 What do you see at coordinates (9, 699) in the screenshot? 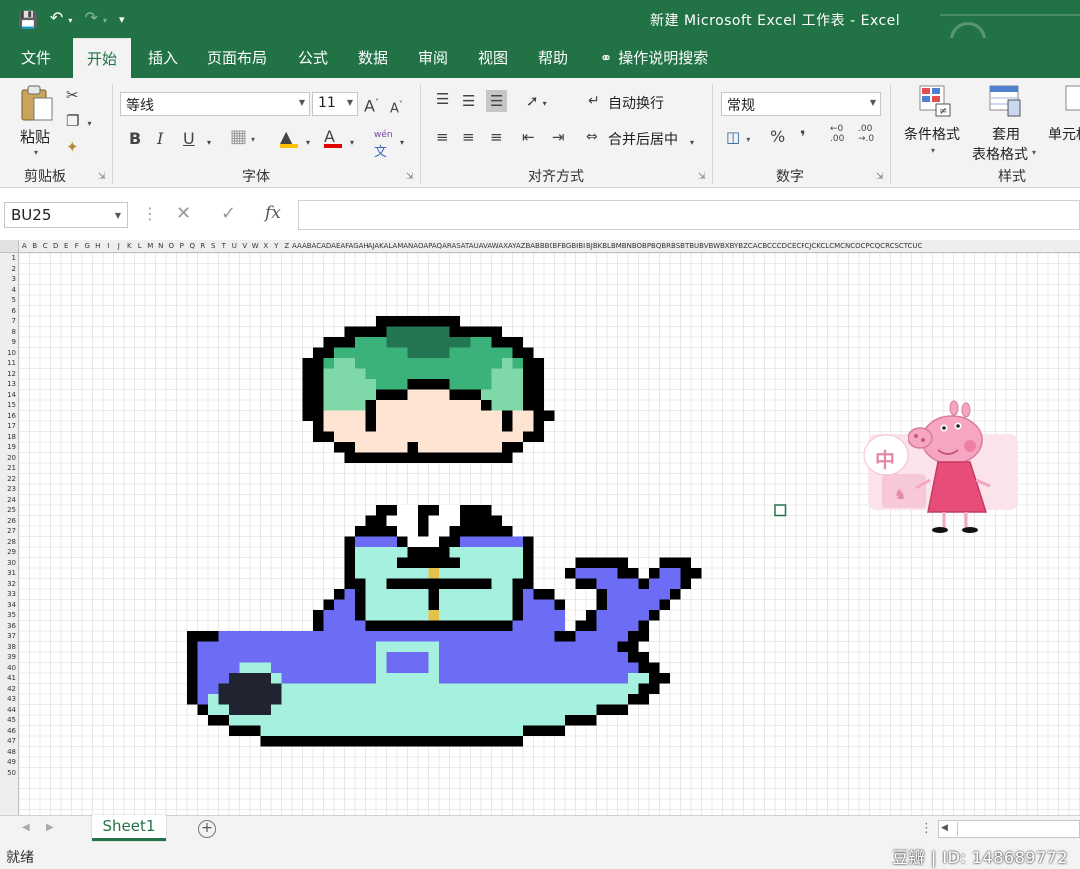
I see `row-header: 43` at bounding box center [9, 699].